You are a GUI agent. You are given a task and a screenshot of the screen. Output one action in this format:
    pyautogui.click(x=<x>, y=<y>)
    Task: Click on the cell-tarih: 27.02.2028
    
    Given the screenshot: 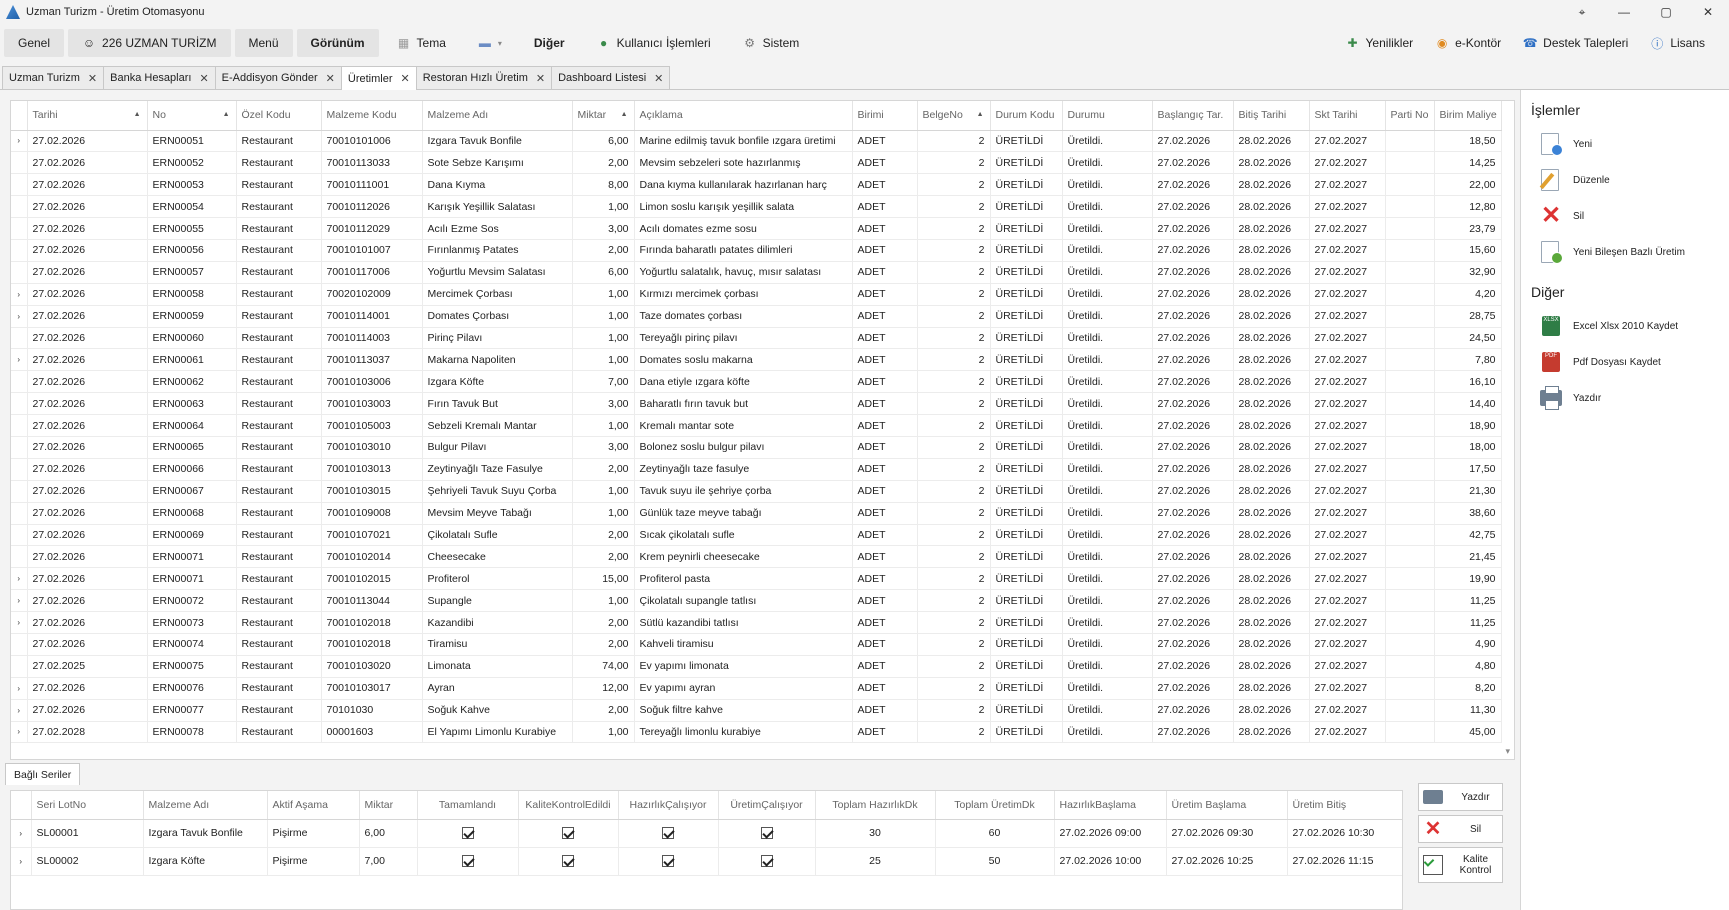 What is the action you would take?
    pyautogui.click(x=87, y=732)
    